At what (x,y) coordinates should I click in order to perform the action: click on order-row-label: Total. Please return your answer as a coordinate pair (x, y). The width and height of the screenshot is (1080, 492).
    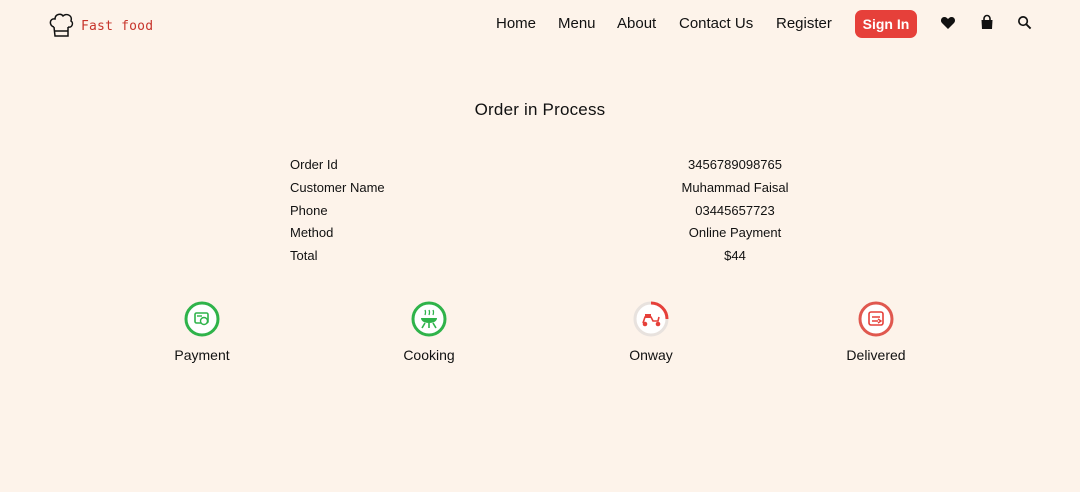
    Looking at the image, I should click on (304, 255).